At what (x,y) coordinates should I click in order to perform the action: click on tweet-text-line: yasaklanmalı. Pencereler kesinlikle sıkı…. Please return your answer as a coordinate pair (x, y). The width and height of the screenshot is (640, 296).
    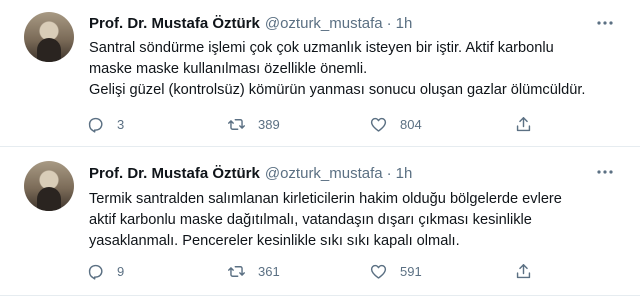
    Looking at the image, I should click on (274, 241).